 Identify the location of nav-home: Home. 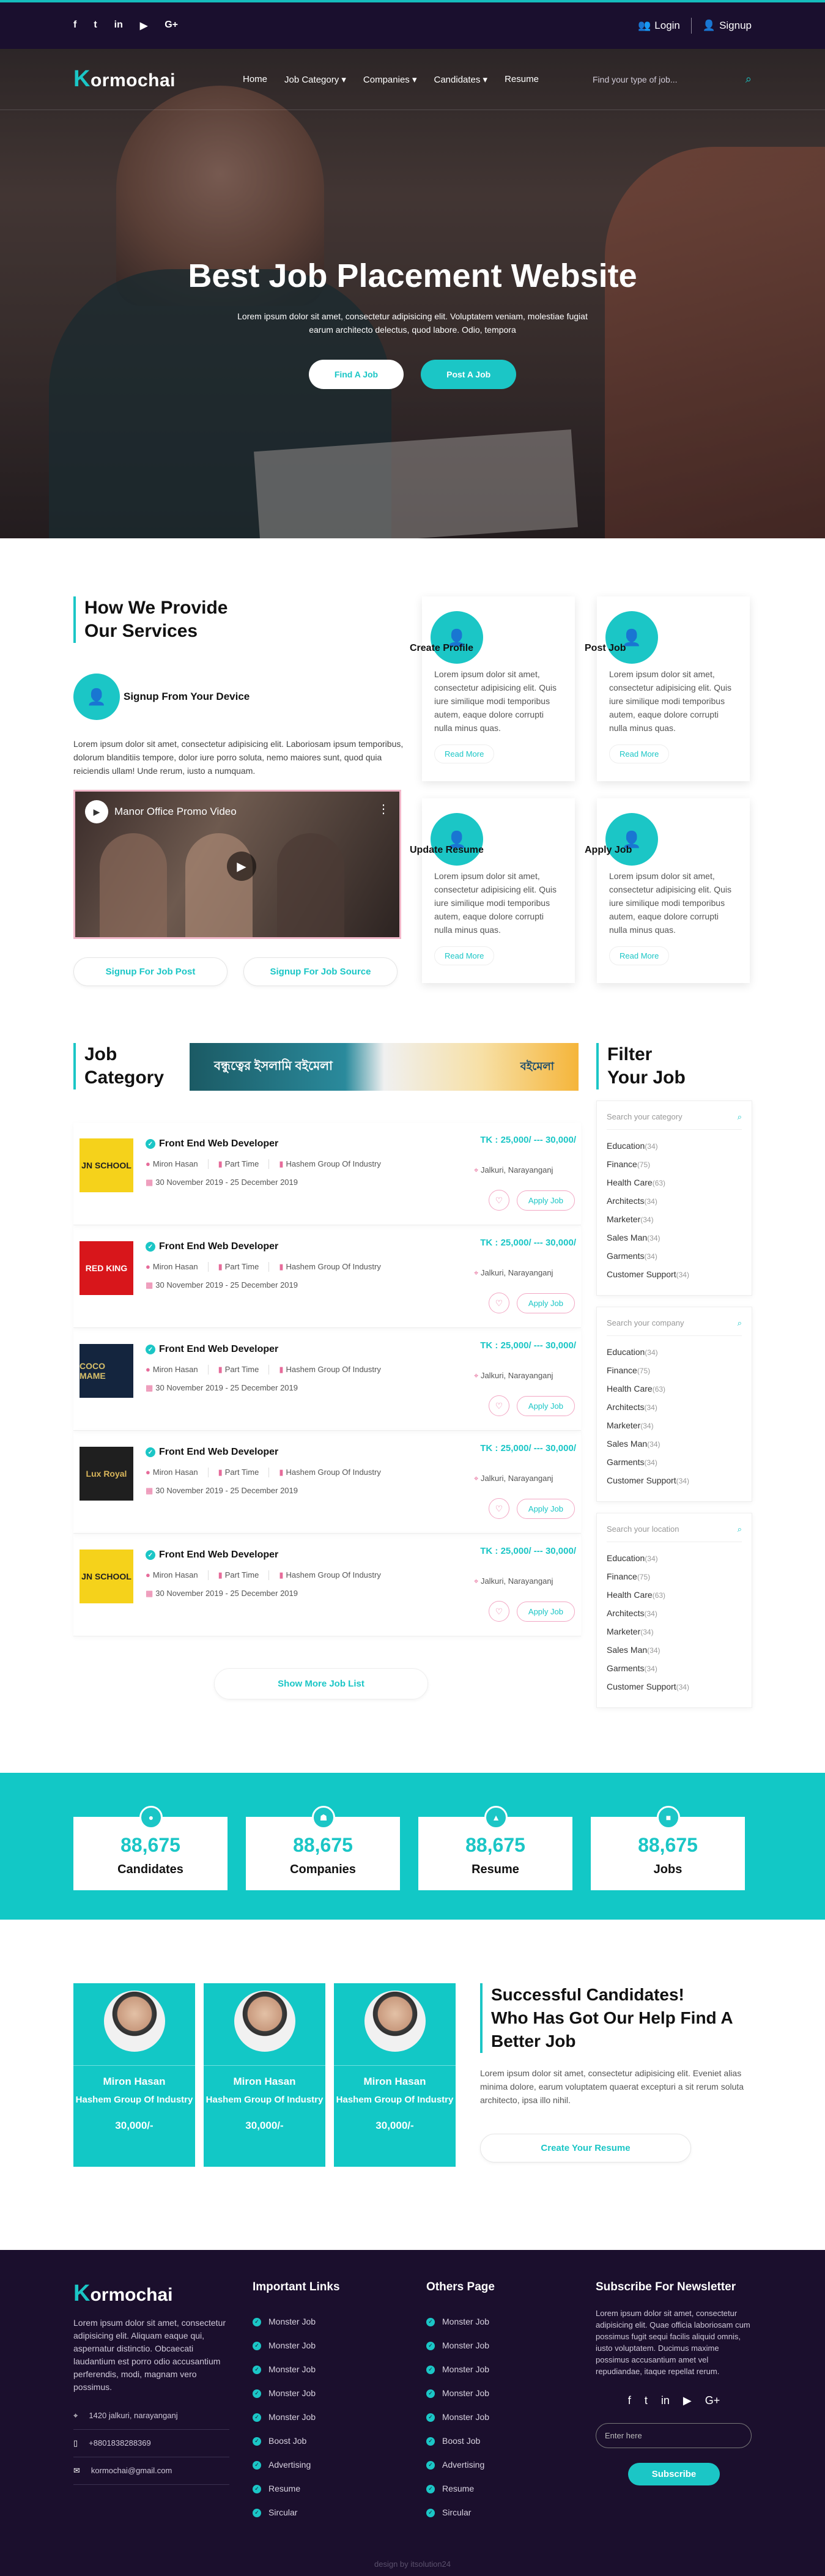
(255, 79).